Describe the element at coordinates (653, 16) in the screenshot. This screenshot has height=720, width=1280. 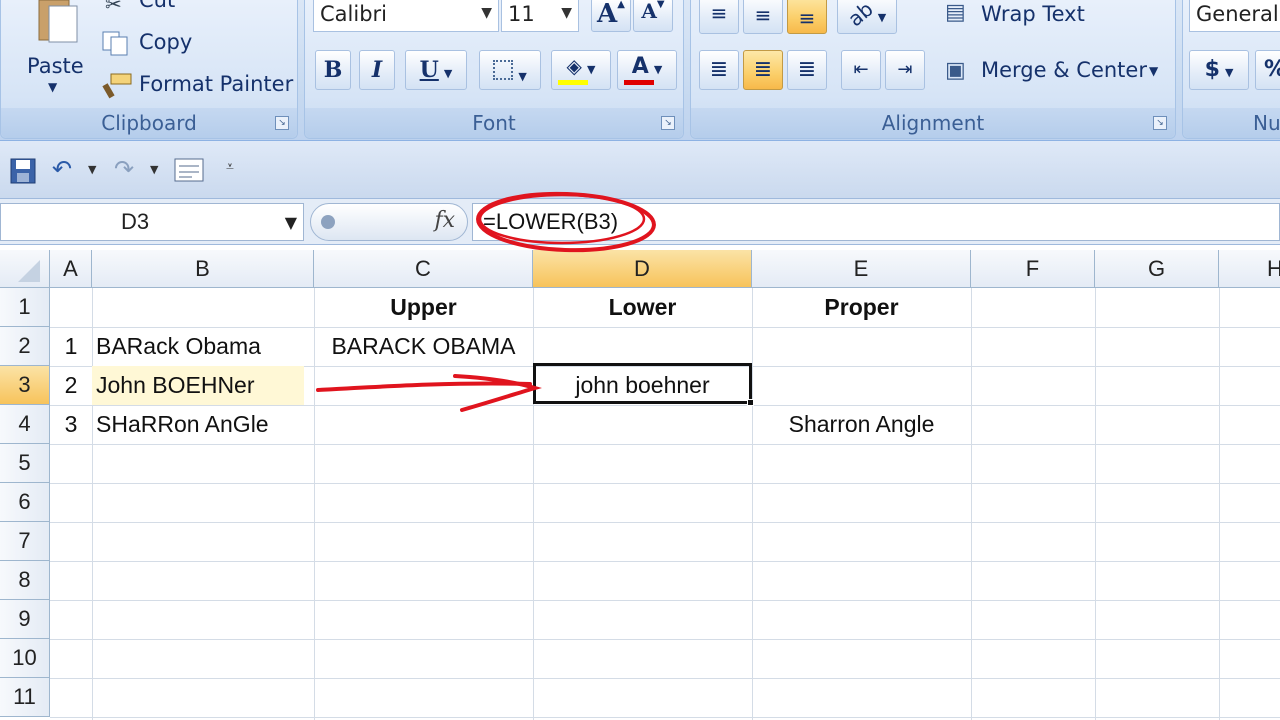
I see `shrink-font-button: A▼` at that location.